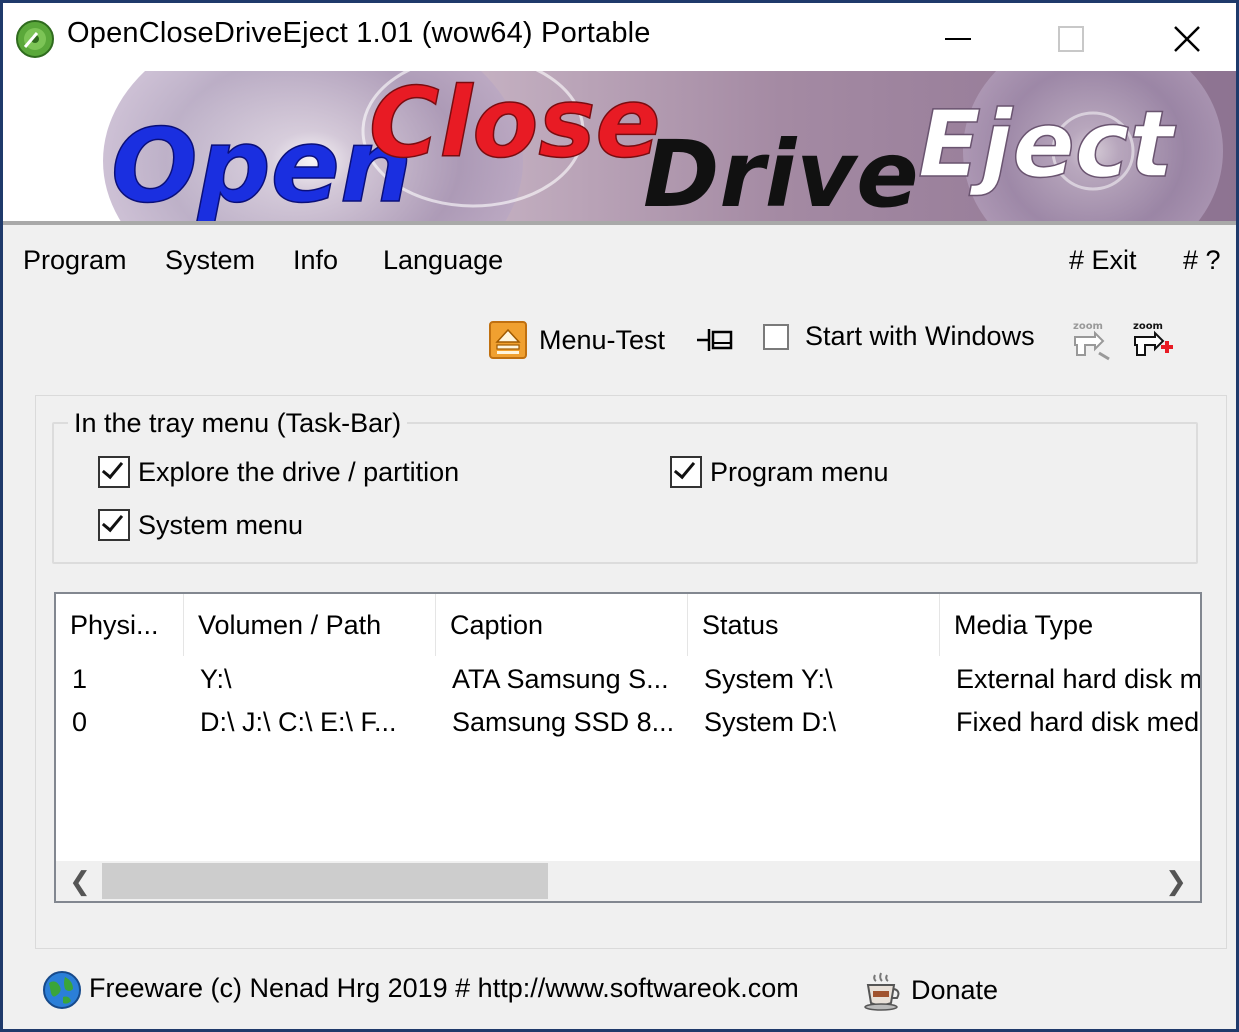 This screenshot has width=1239, height=1032. What do you see at coordinates (1070, 625) in the screenshot?
I see `column-header-media-type: Media Type` at bounding box center [1070, 625].